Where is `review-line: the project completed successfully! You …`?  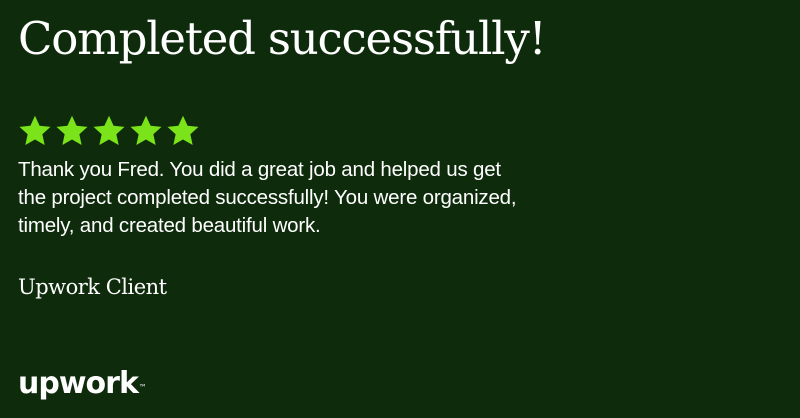
review-line: the project completed successfully! You … is located at coordinates (267, 197).